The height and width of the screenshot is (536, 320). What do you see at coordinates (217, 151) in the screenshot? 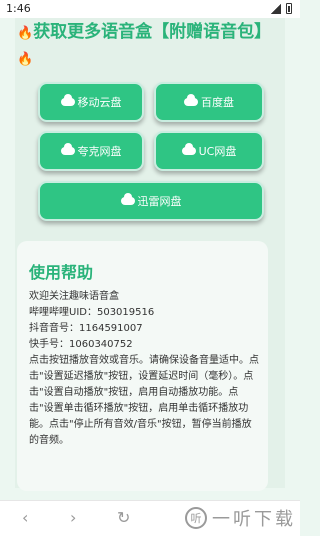
I see `uc-pan-label: UC网盘` at bounding box center [217, 151].